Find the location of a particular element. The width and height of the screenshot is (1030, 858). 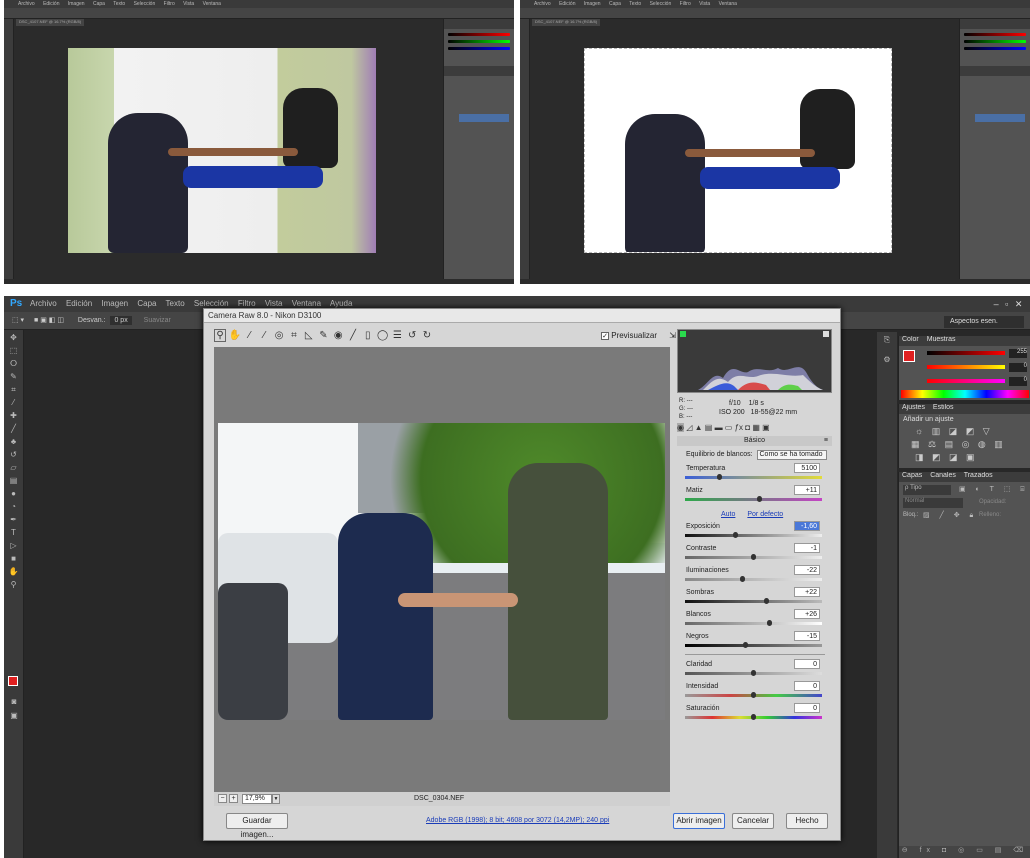

adjustment-brush-icon: ╱ is located at coordinates (353, 335).